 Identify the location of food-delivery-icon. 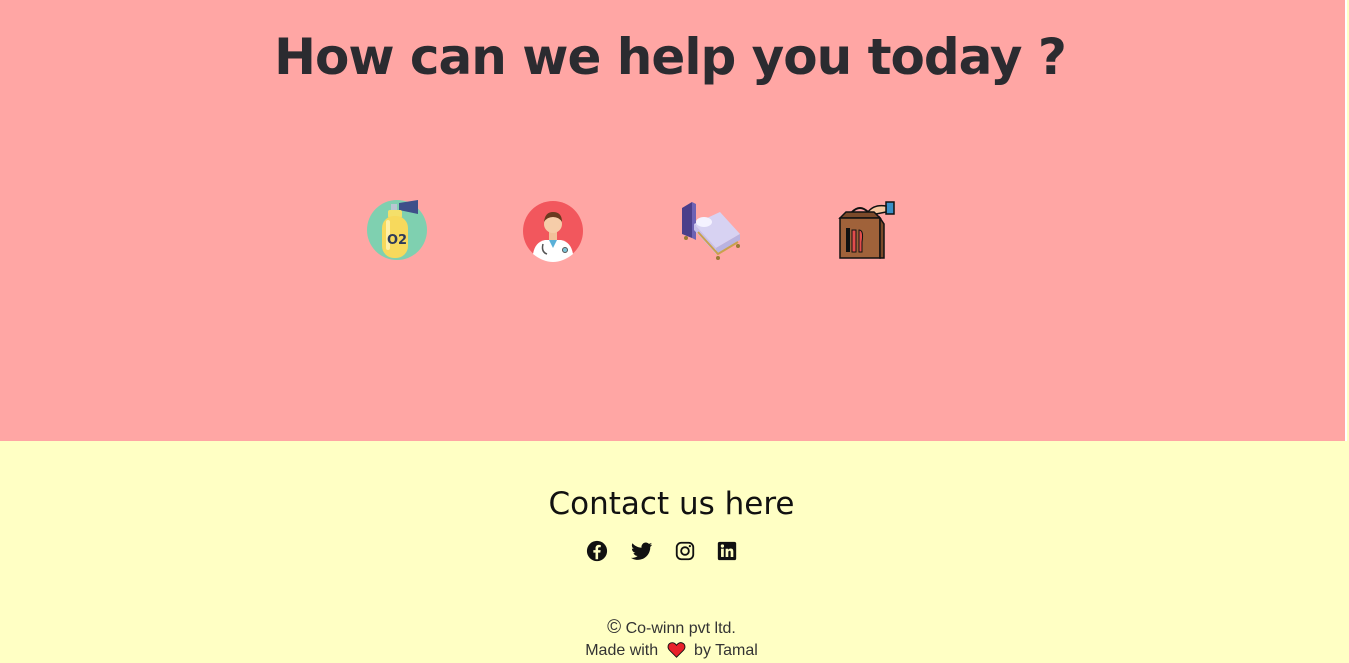
(866, 230).